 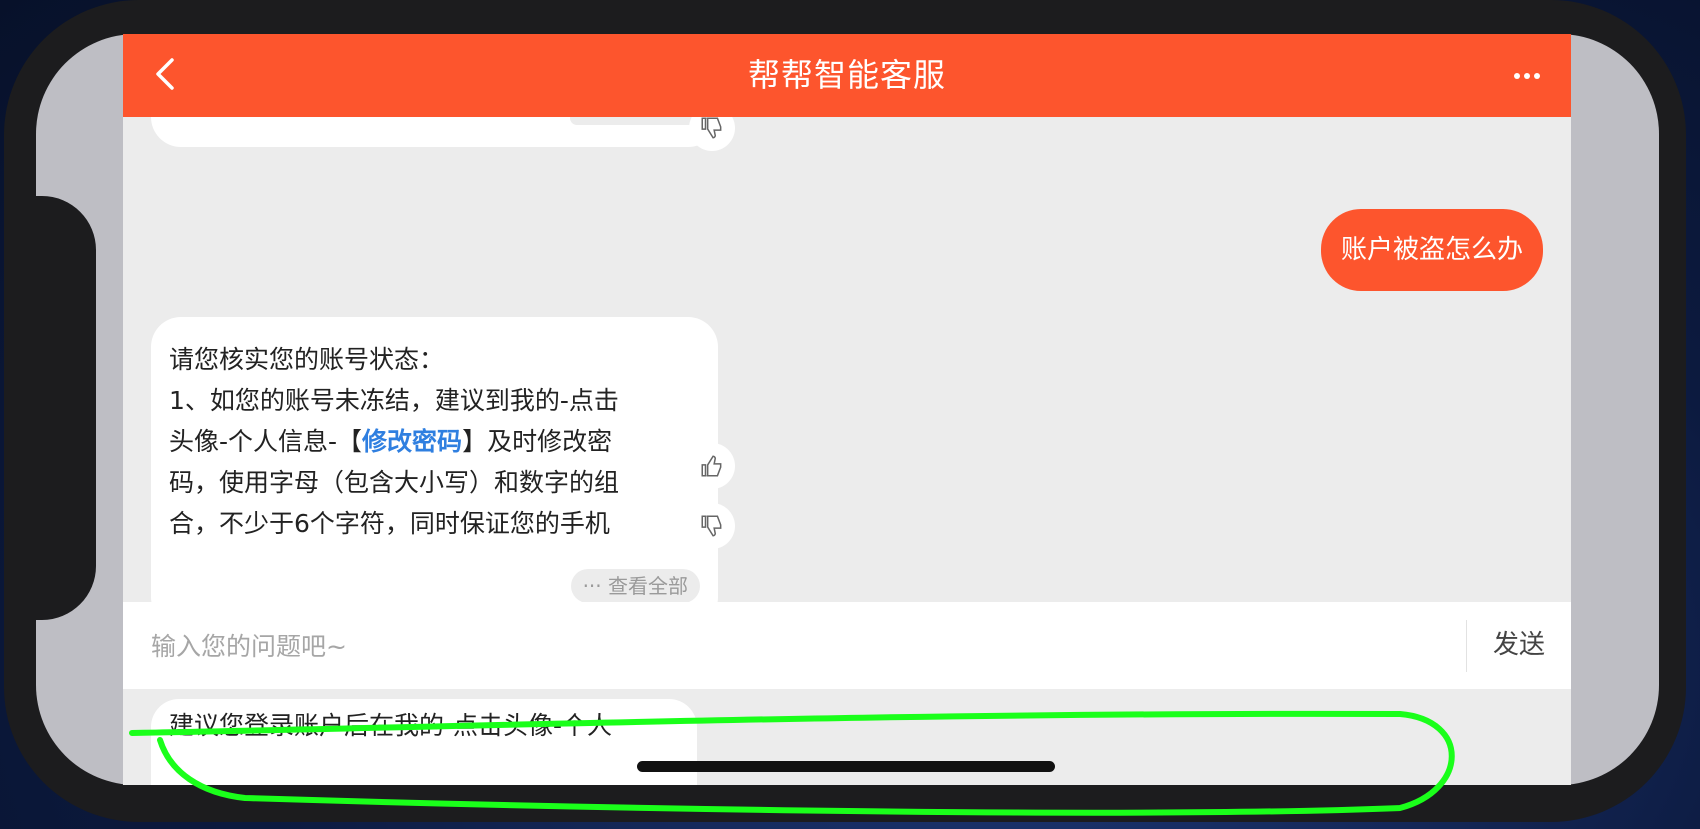 I want to click on page-title: 帮帮智能客服, so click(x=846, y=75).